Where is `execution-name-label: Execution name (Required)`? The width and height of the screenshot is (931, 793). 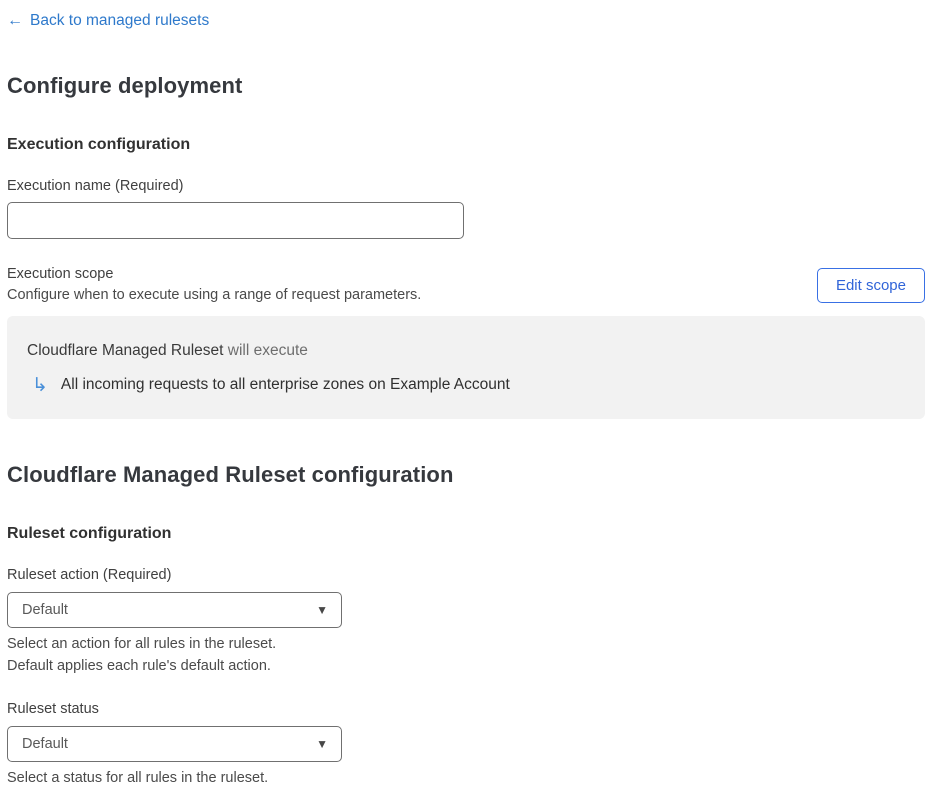
execution-name-label: Execution name (Required) is located at coordinates (95, 186).